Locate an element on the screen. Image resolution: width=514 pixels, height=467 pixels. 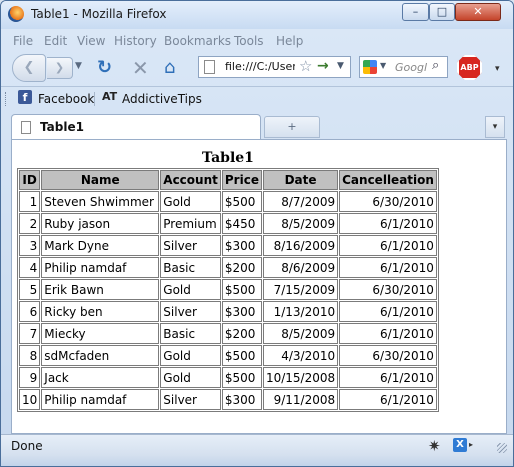
table-row: 9 Jack Gold $500 10/15/2008 6/1/2010 is located at coordinates (228, 377).